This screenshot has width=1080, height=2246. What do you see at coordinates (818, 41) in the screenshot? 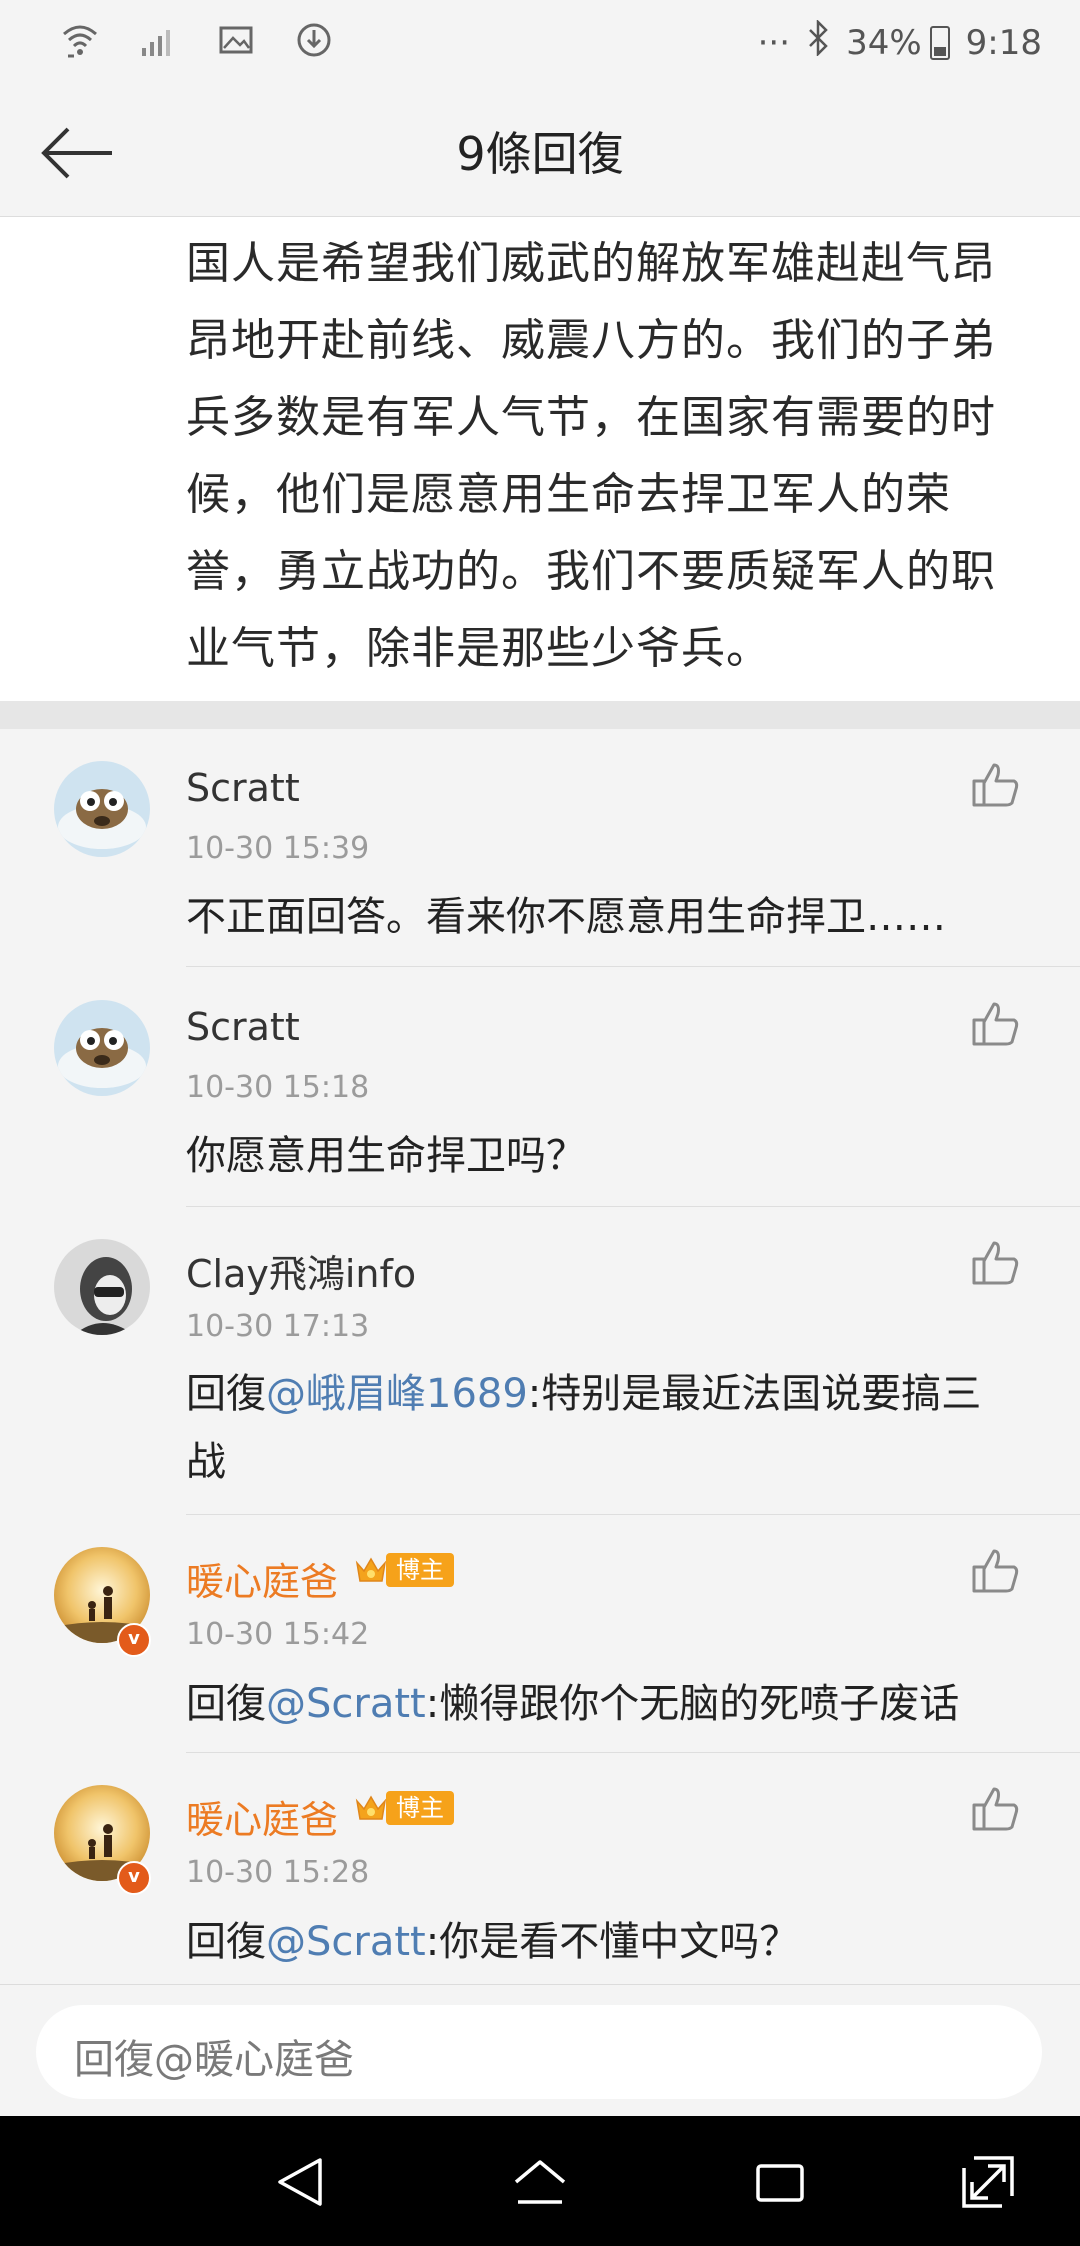
I see `bluetooth-icon` at bounding box center [818, 41].